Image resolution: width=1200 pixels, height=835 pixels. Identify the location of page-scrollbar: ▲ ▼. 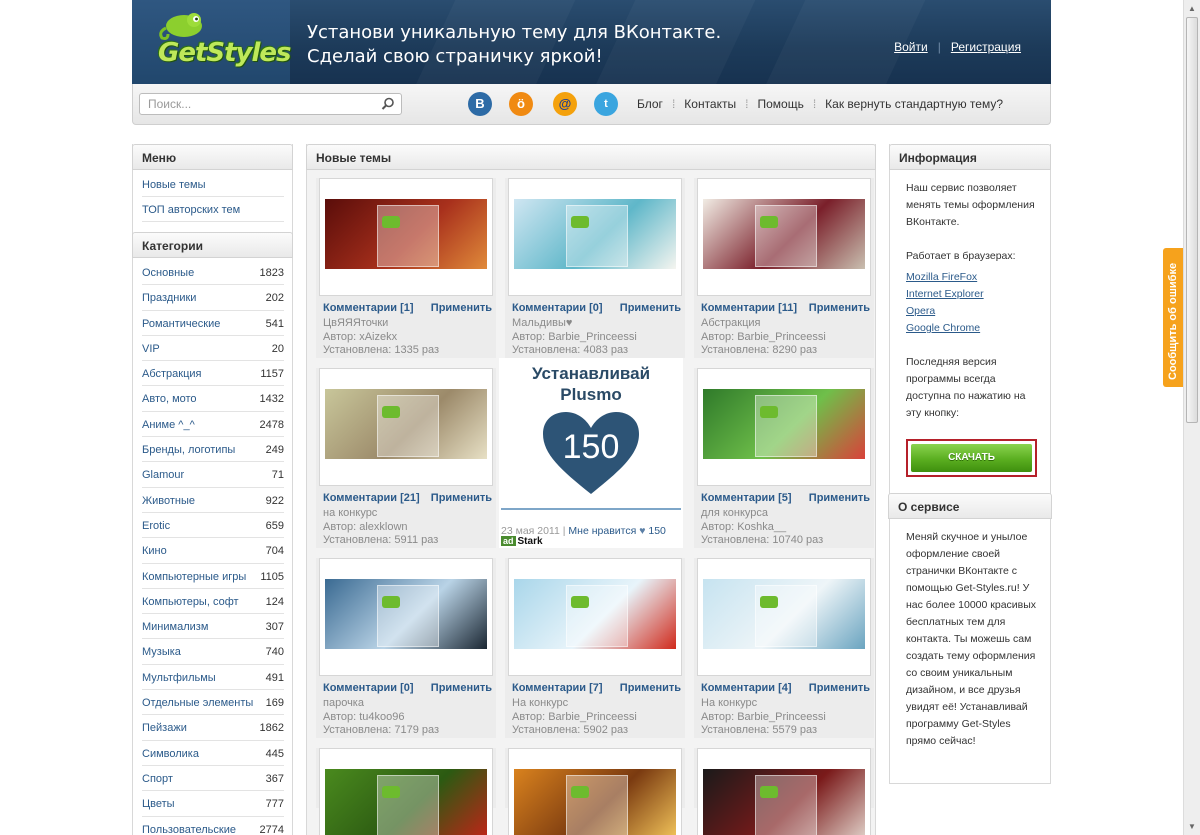
(1191, 417).